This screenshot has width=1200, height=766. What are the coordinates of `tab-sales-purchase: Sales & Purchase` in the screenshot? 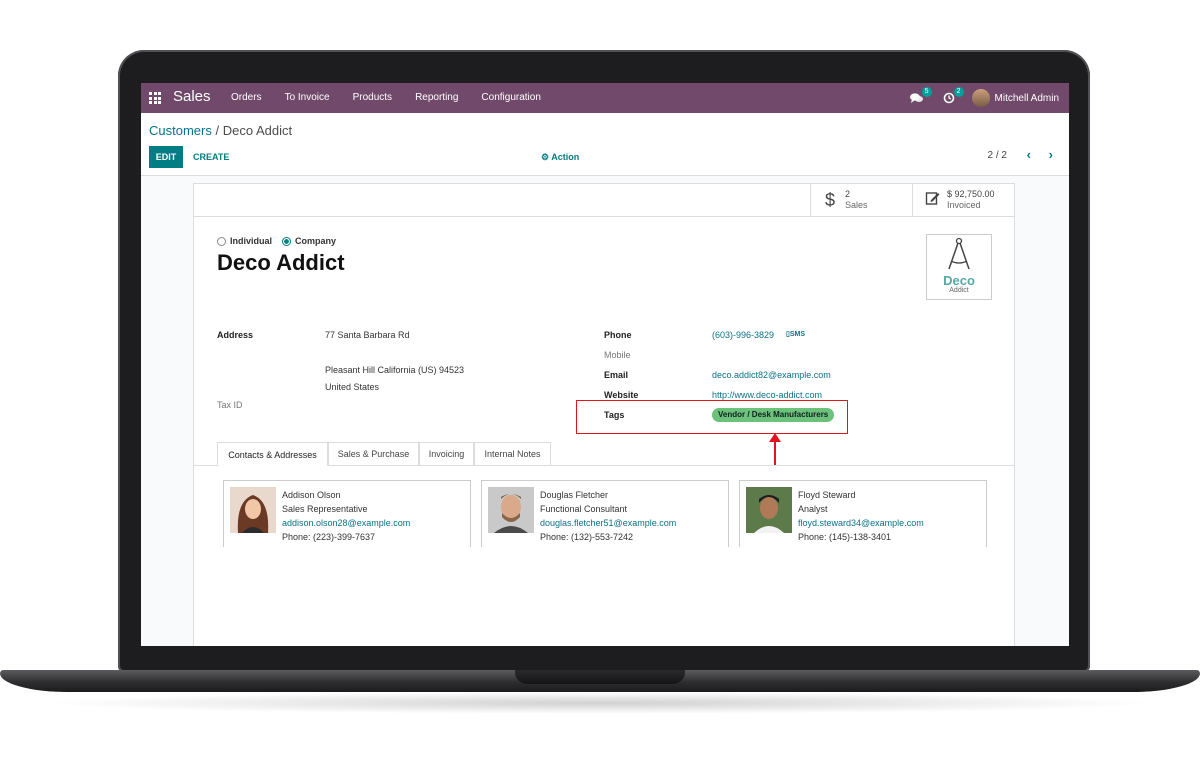 It's located at (373, 453).